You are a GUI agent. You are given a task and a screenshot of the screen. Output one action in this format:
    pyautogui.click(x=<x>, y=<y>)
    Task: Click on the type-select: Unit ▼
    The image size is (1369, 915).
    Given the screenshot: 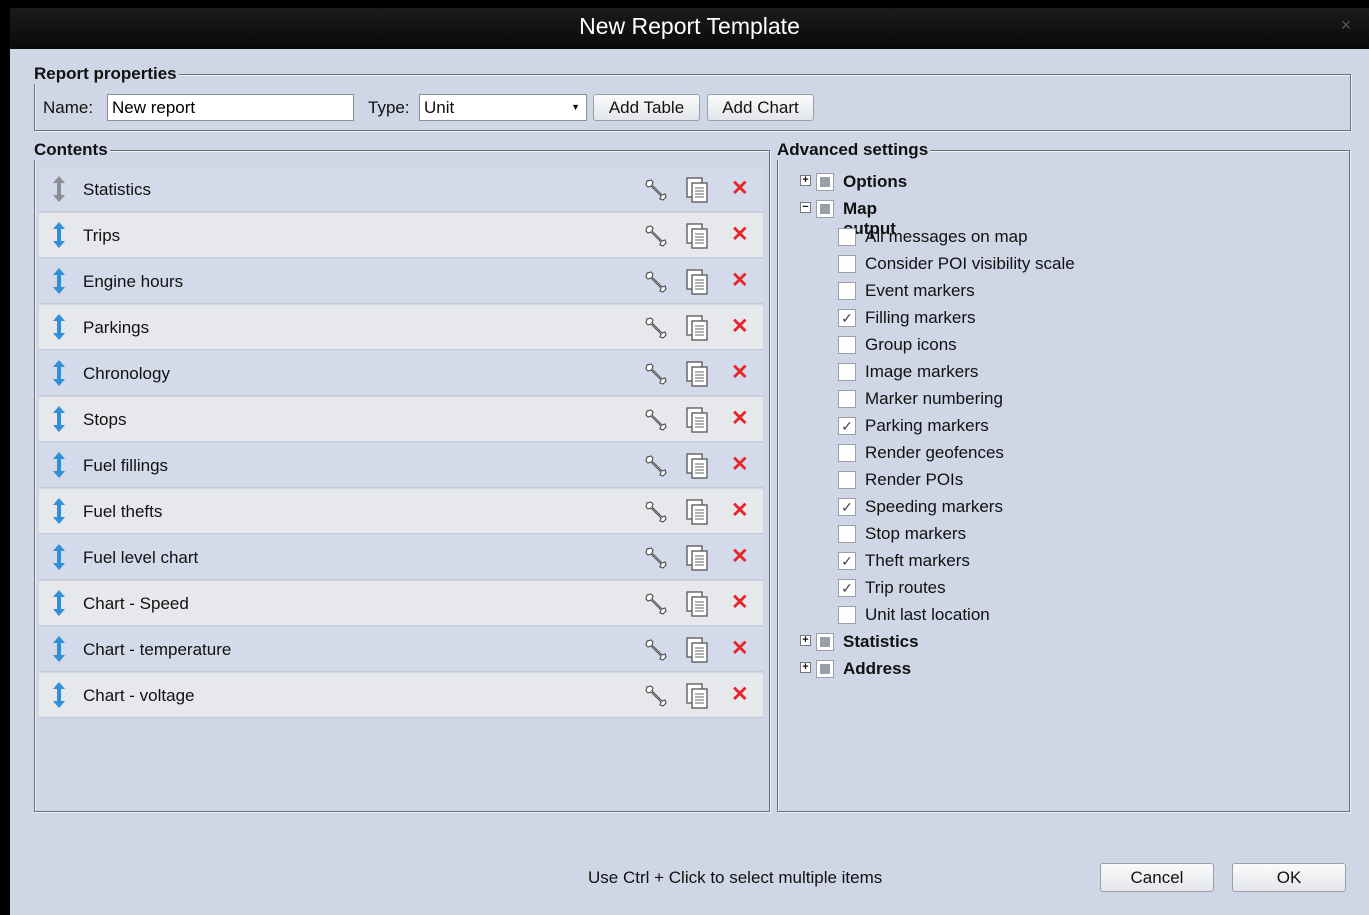 What is the action you would take?
    pyautogui.click(x=503, y=107)
    